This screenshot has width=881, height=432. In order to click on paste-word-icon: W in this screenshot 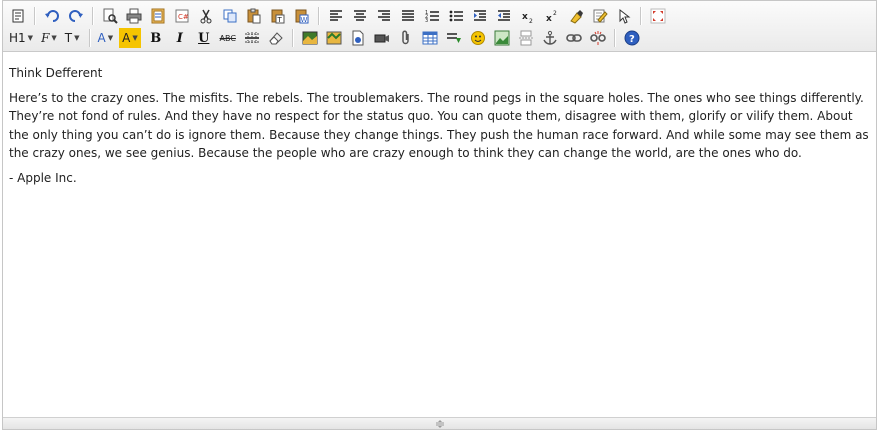, I will do `click(302, 16)`.